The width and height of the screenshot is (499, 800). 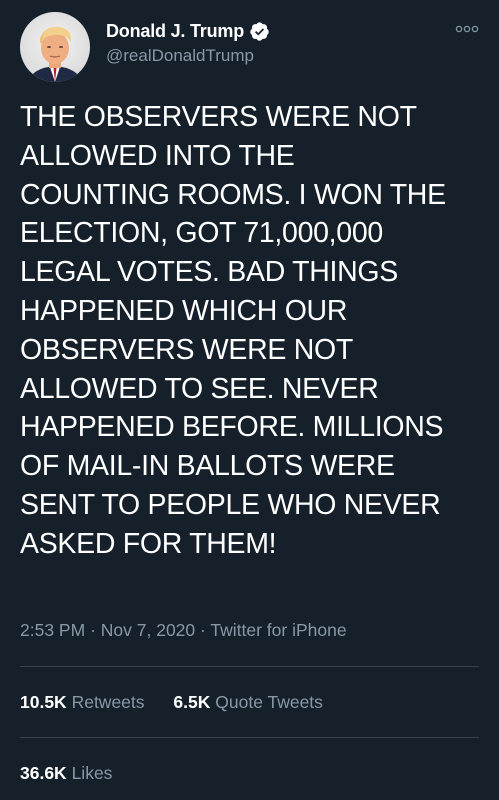 I want to click on tweet-text-line: OBSERVERS WERE NOT, so click(x=186, y=349).